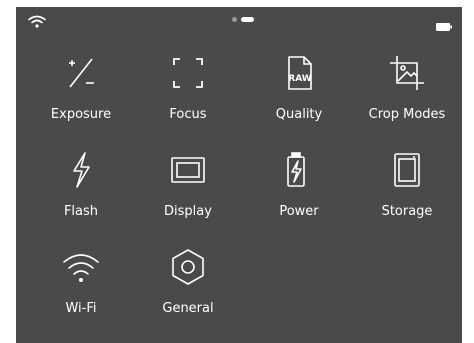 This screenshot has height=343, width=474. I want to click on menu-item-label: Exposure, so click(81, 114).